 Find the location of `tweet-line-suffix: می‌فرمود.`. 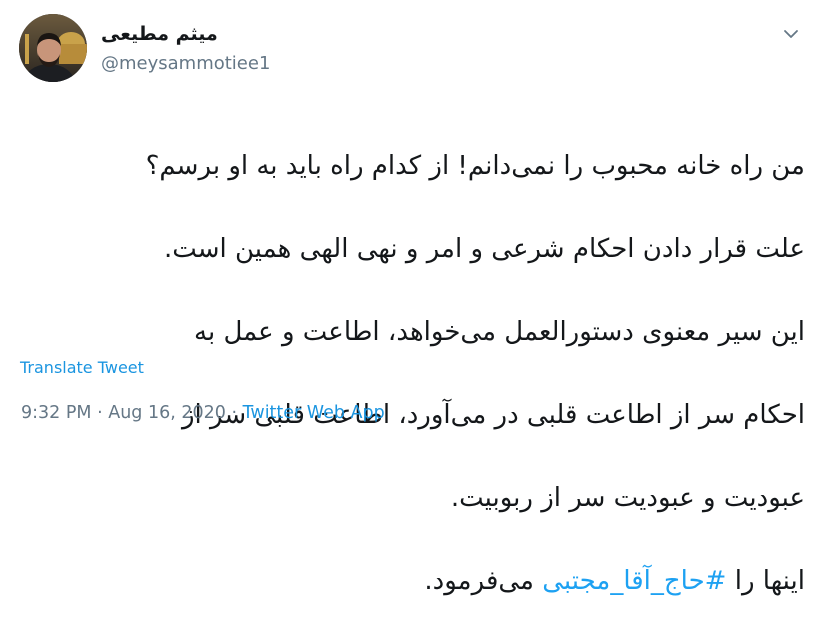

tweet-line-suffix: می‌فرمود. is located at coordinates (483, 580).